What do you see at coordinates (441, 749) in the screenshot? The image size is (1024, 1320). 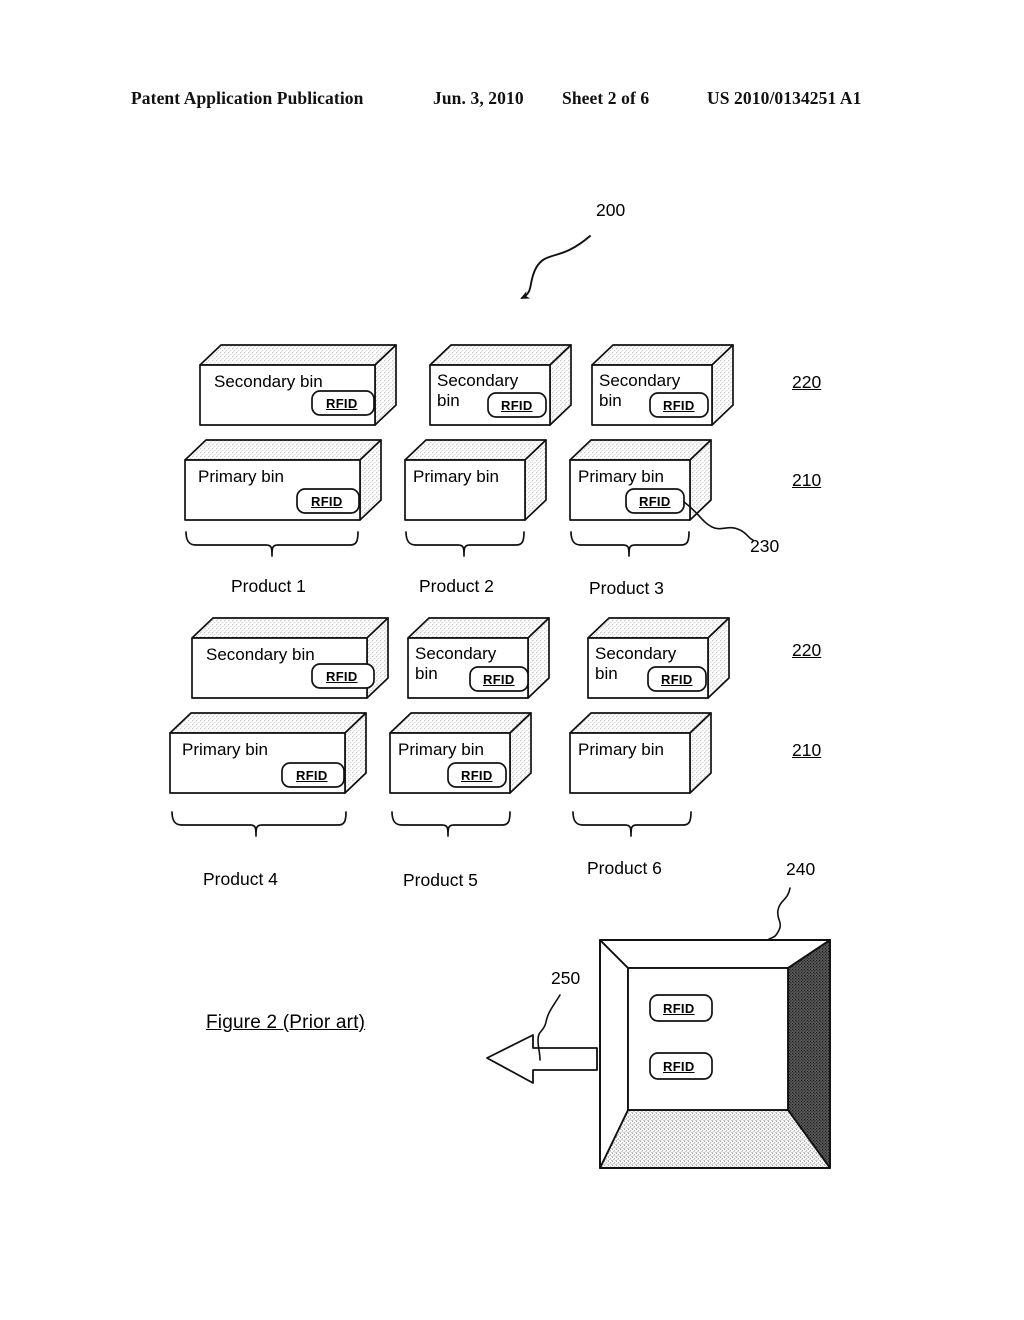 I see `primary-bin-label-5: Primary bin` at bounding box center [441, 749].